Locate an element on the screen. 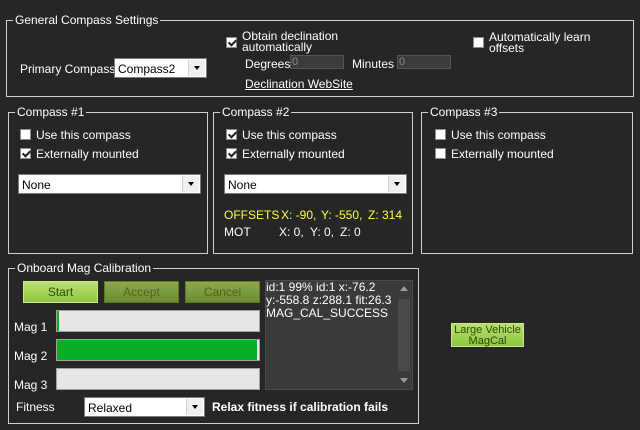 This screenshot has height=430, width=640. compass2-mot-z: Z: 0 is located at coordinates (350, 232).